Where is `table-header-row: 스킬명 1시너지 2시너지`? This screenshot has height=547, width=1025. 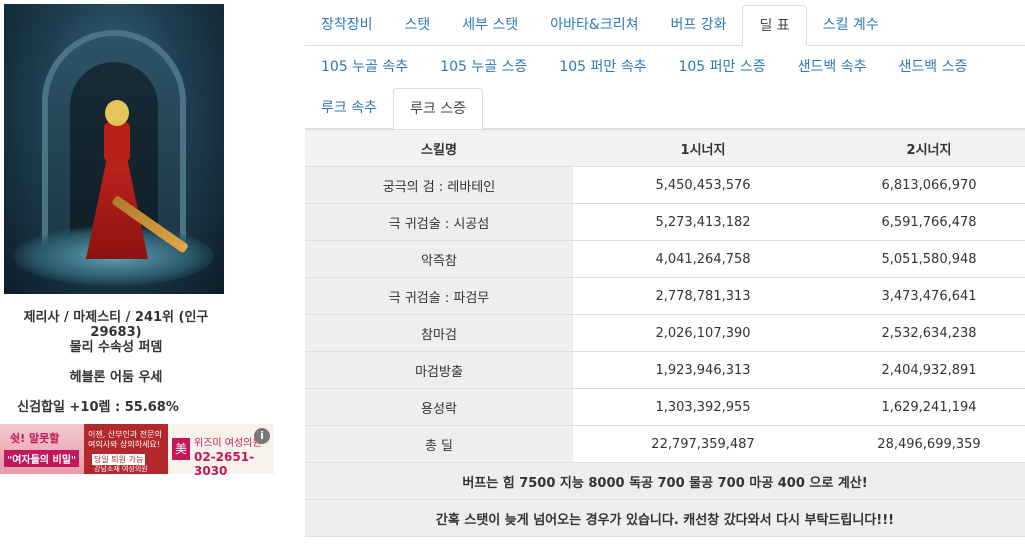 table-header-row: 스킬명 1시너지 2시너지 is located at coordinates (665, 148).